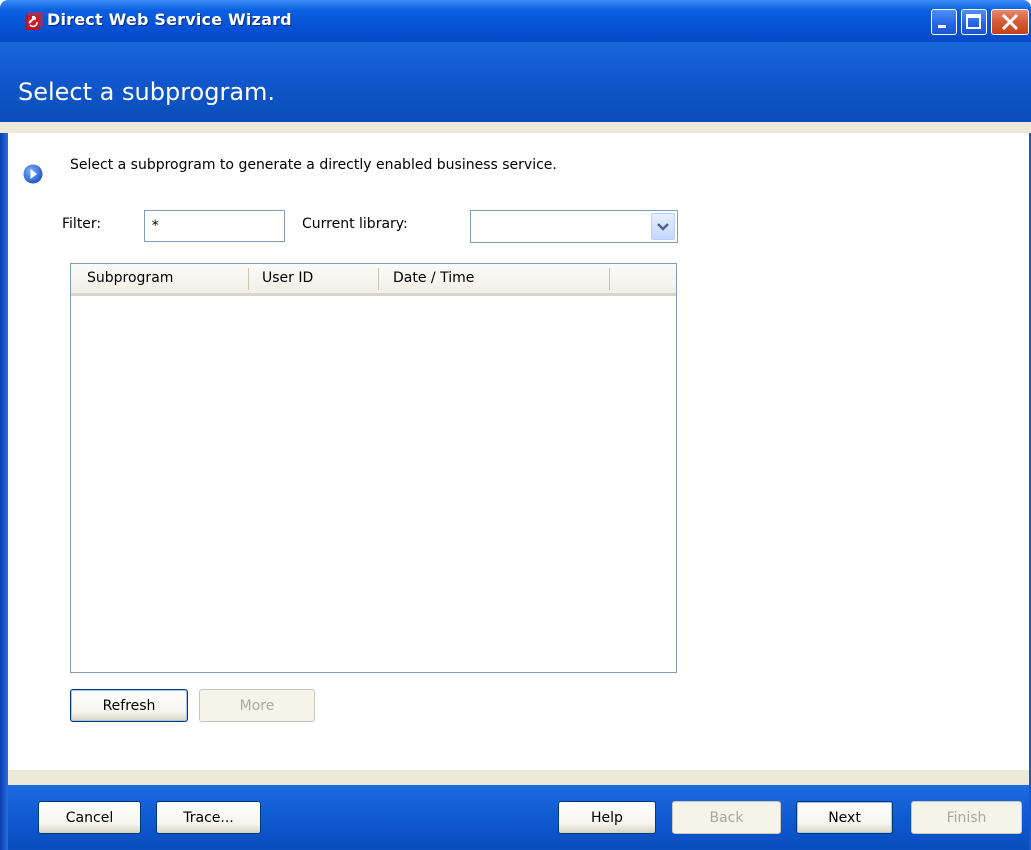  I want to click on next-button-label: Next, so click(844, 817).